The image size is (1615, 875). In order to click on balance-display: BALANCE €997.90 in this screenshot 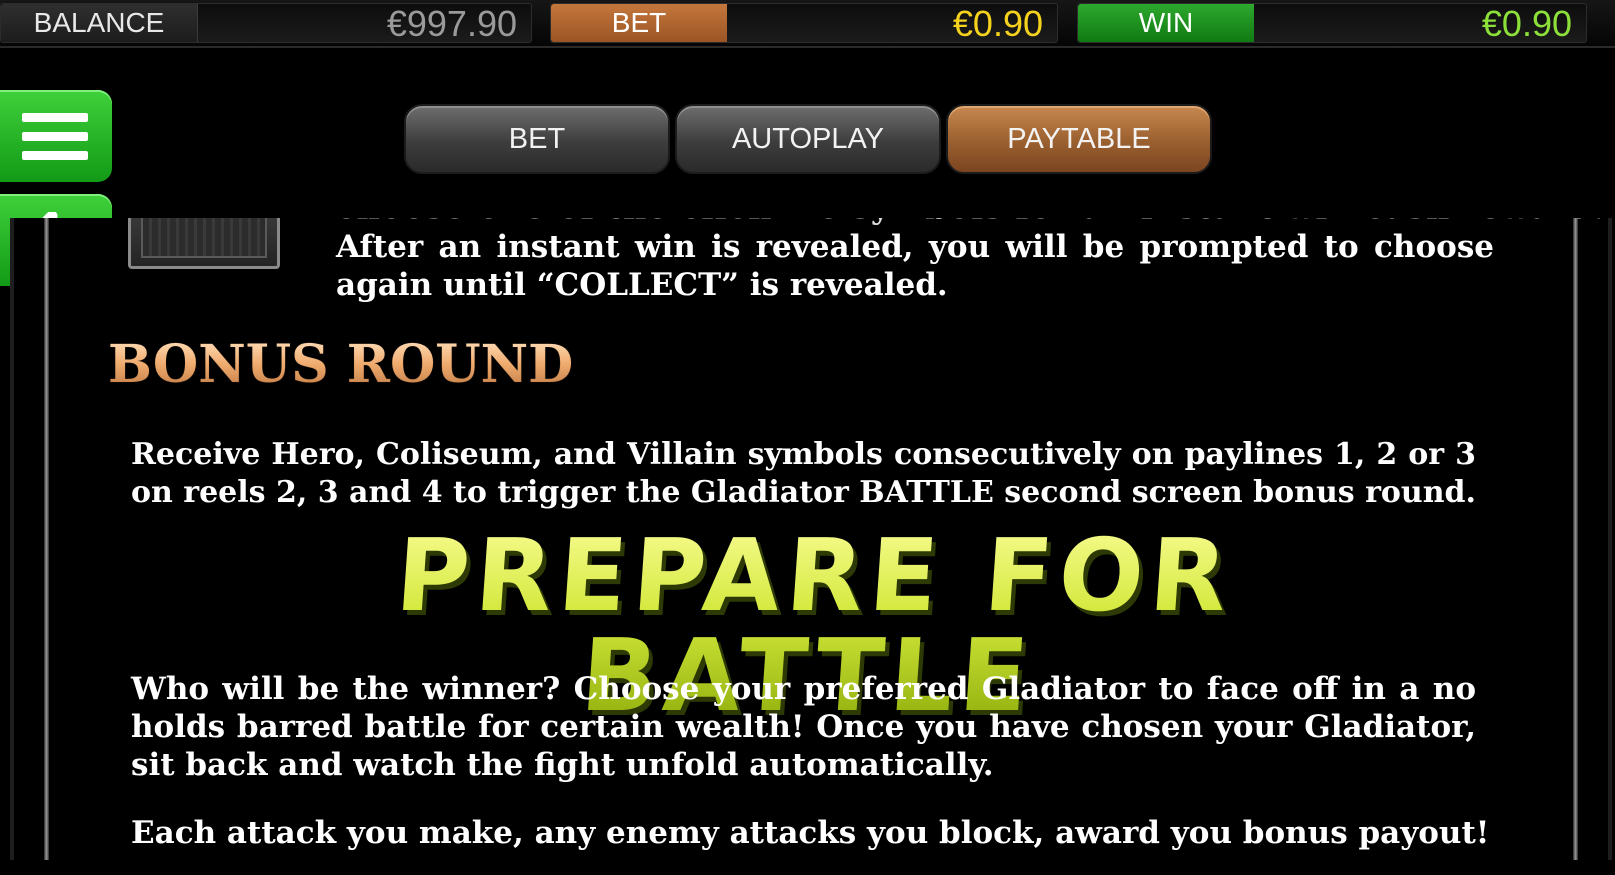, I will do `click(266, 23)`.